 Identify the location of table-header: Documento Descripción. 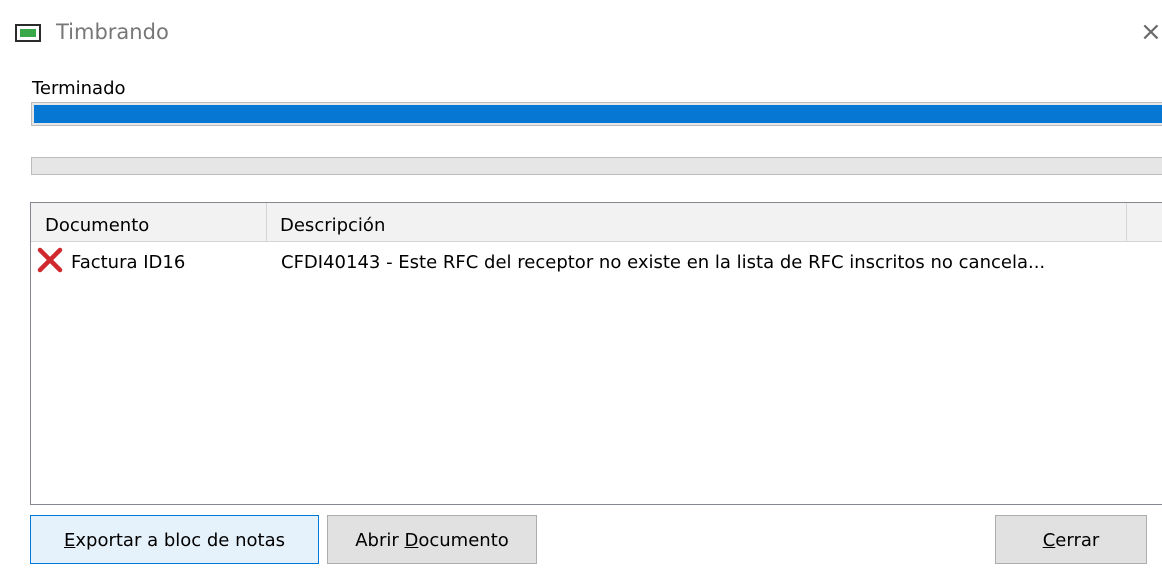
(596, 222).